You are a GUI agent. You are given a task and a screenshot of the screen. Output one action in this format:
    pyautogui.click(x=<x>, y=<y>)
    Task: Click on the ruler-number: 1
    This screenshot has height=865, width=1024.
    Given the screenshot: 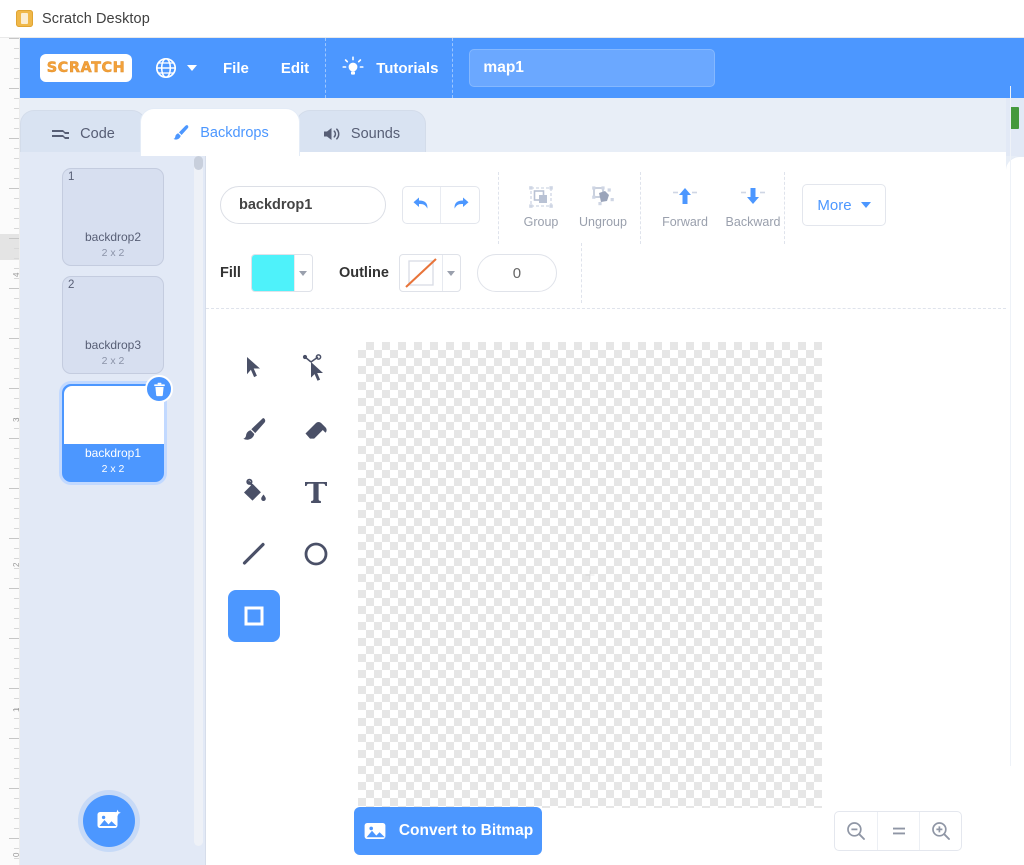 What is the action you would take?
    pyautogui.click(x=15, y=709)
    